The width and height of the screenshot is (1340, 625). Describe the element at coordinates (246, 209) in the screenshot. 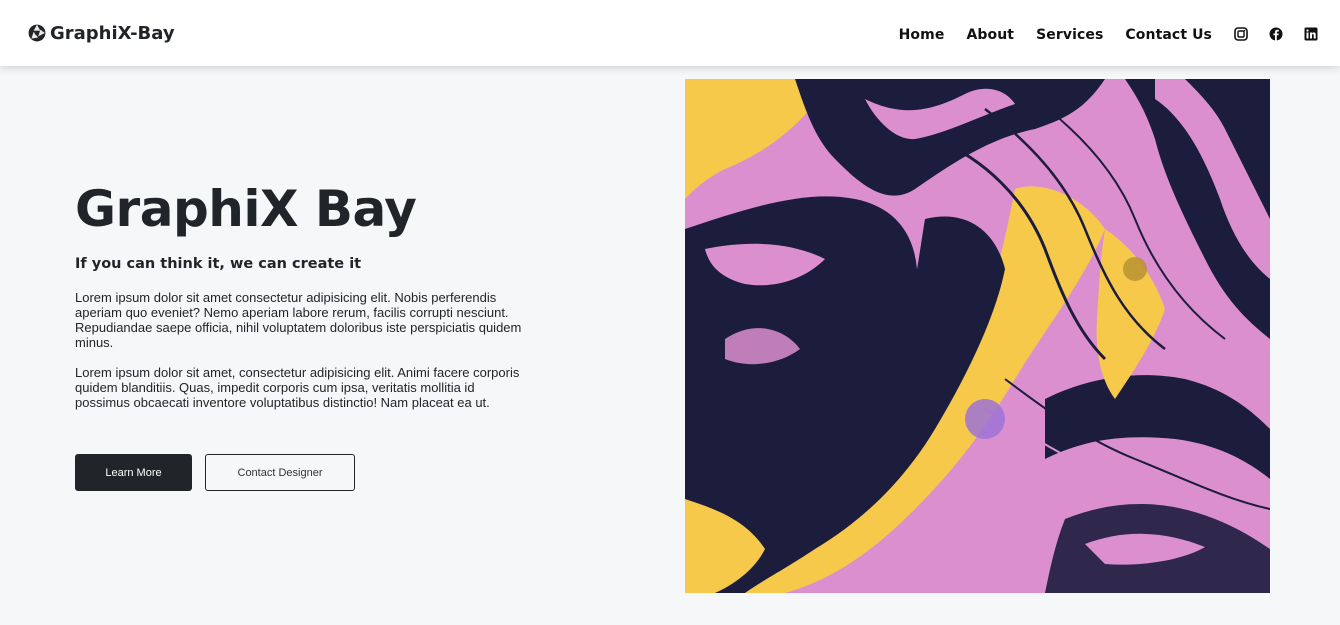

I see `hero-title: GraphiX Bay` at that location.